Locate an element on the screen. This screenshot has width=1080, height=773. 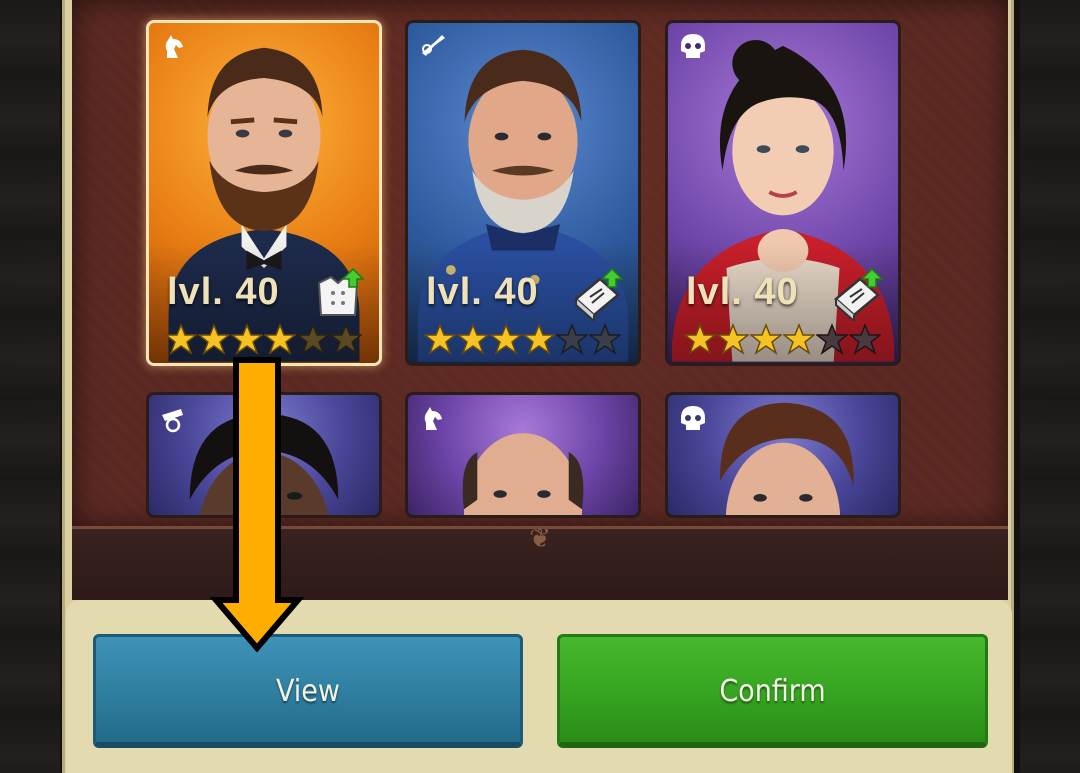
hero-card-2: lvl. 40 is located at coordinates (523, 193).